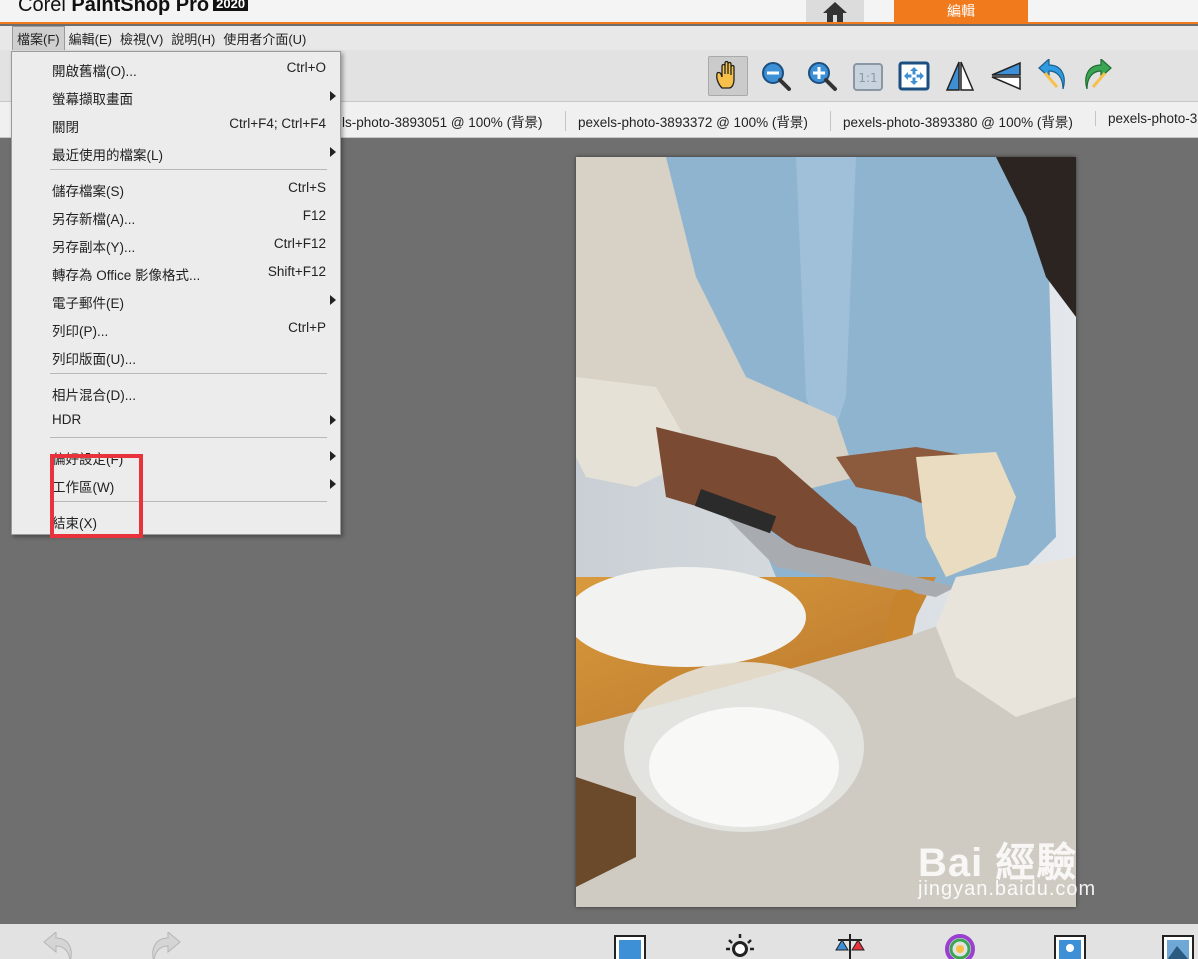 Image resolution: width=1198 pixels, height=959 pixels. I want to click on home-icon, so click(835, 12).